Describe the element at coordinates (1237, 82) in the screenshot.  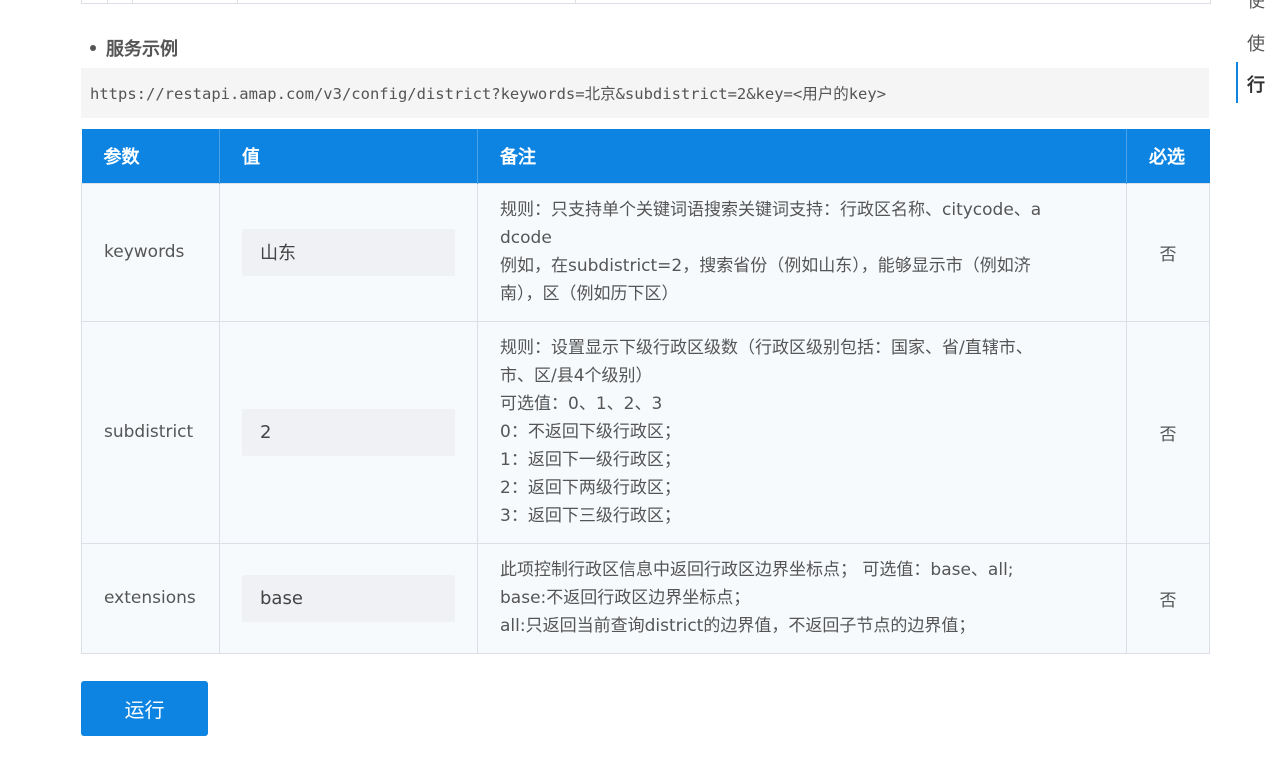
I see `side-nav-active-indicator` at that location.